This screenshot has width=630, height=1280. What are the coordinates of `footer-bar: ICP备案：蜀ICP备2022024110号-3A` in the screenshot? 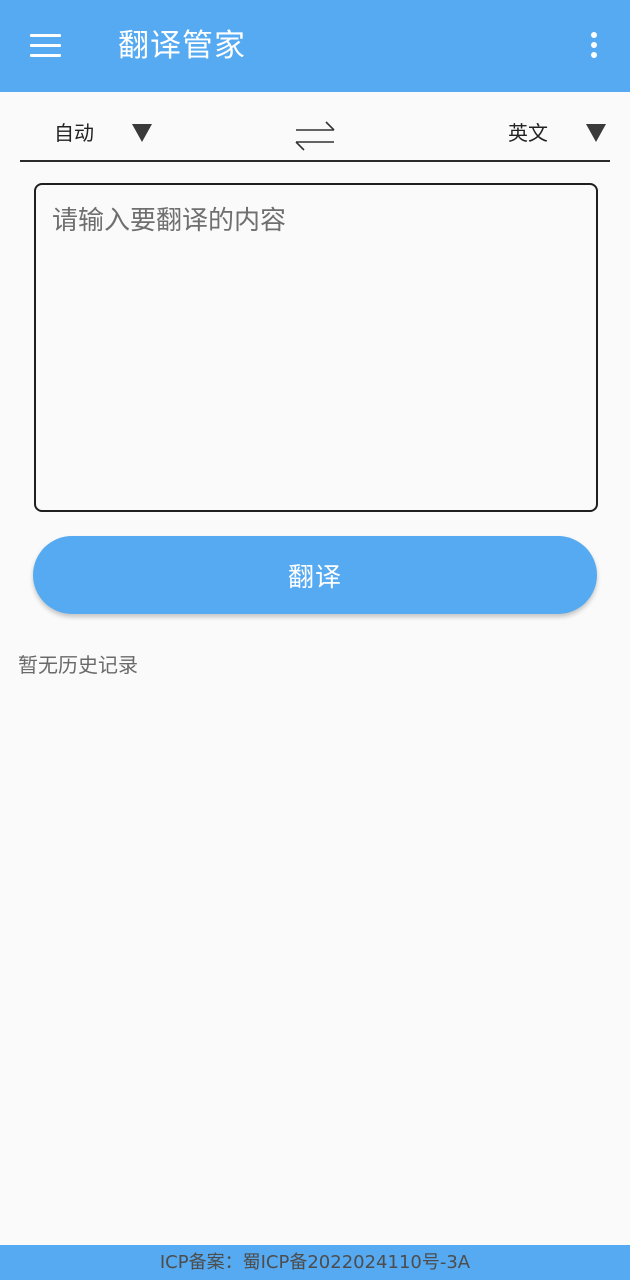 It's located at (315, 1262).